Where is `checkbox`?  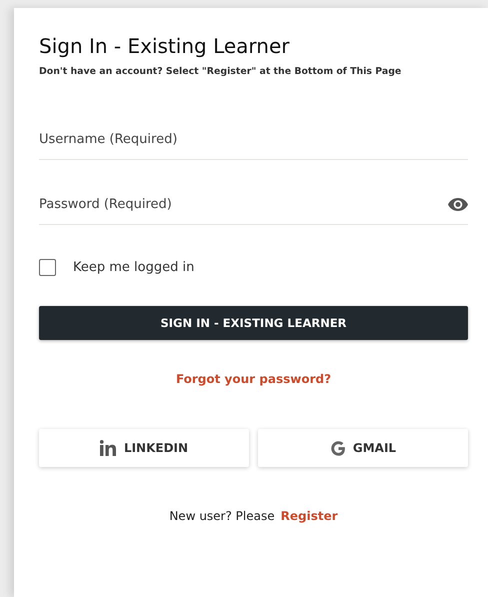 checkbox is located at coordinates (47, 267).